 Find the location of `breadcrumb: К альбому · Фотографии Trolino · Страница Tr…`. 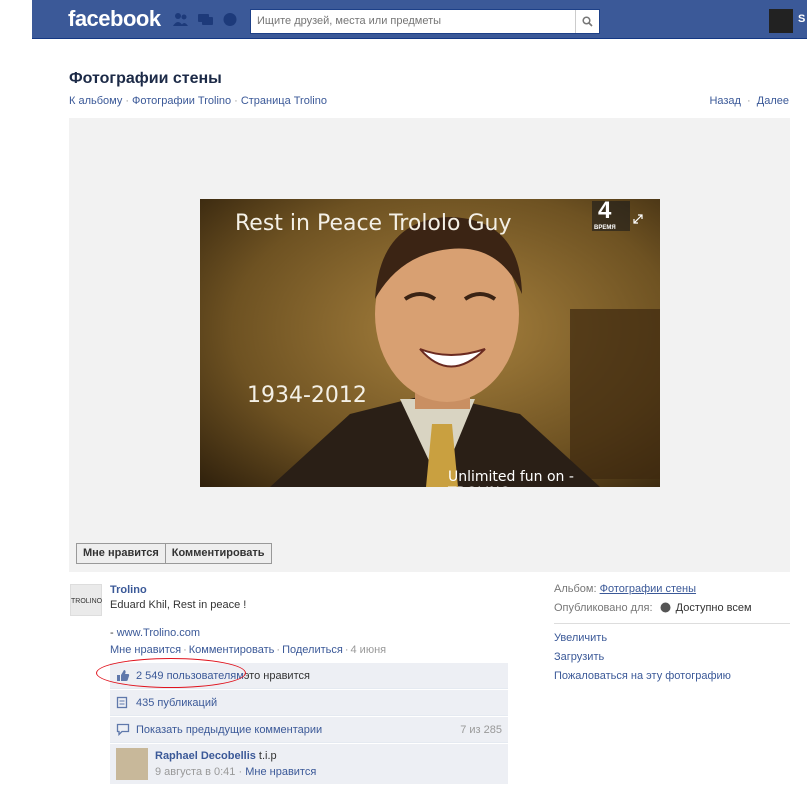

breadcrumb: К альбому · Фотографии Trolino · Страница Tr… is located at coordinates (198, 101).